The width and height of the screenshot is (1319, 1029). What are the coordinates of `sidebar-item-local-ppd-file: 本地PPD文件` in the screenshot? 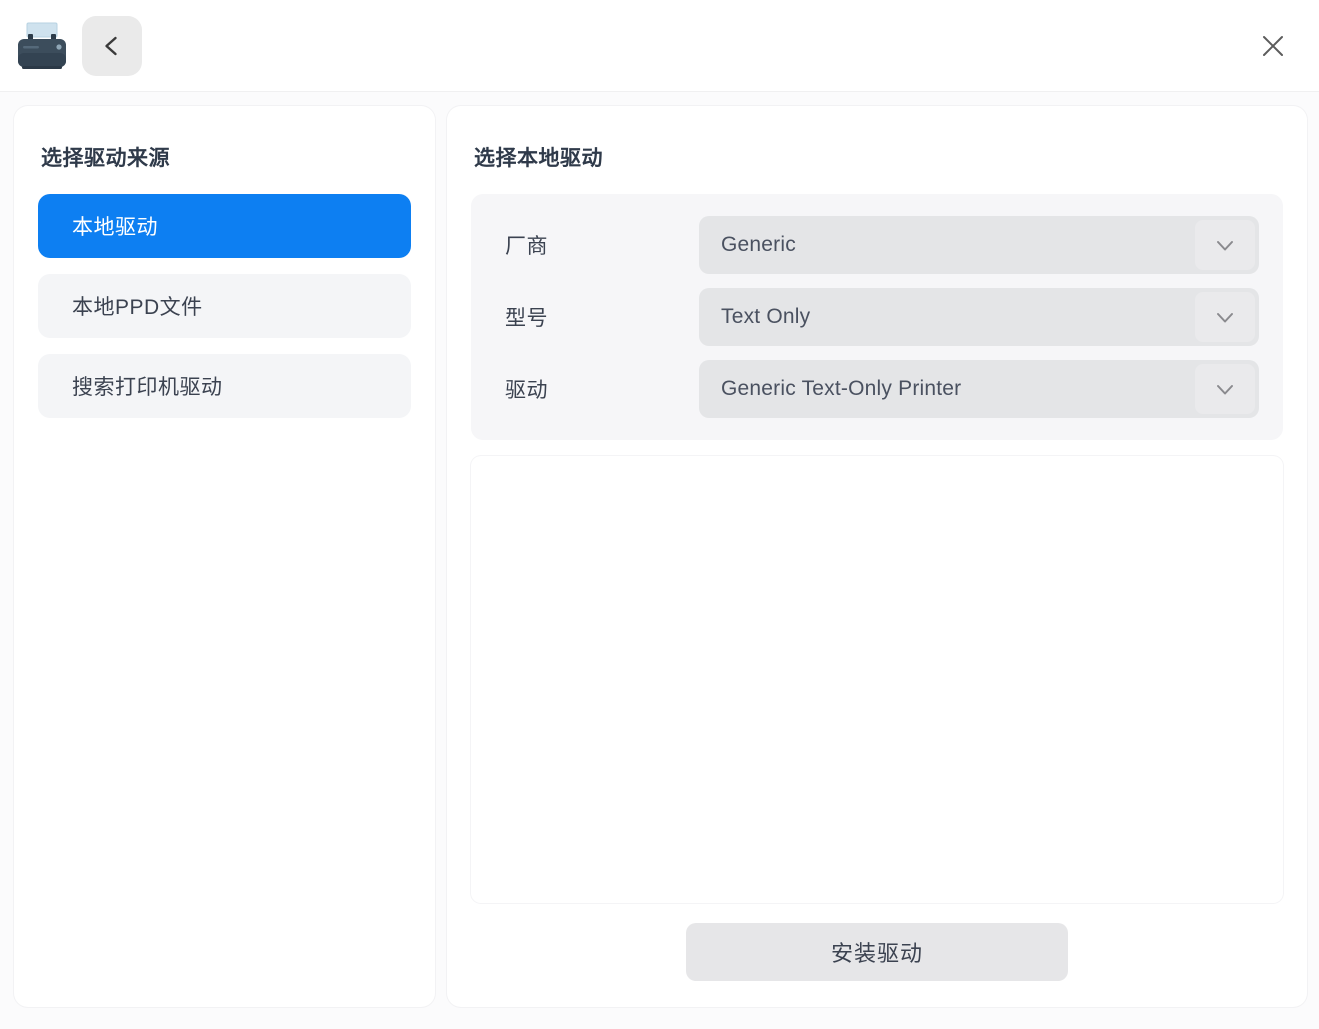 It's located at (224, 306).